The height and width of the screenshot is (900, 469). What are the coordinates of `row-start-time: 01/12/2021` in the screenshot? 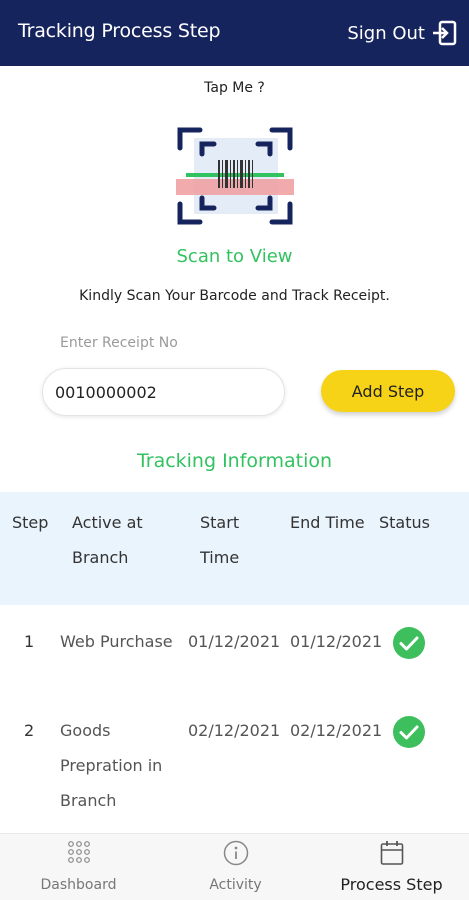 It's located at (234, 641).